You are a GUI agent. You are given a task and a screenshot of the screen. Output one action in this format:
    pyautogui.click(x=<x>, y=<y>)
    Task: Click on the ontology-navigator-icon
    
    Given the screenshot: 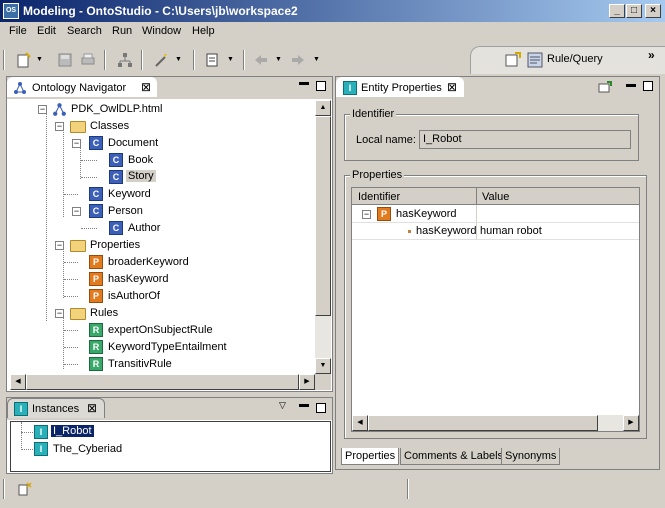 What is the action you would take?
    pyautogui.click(x=20, y=88)
    